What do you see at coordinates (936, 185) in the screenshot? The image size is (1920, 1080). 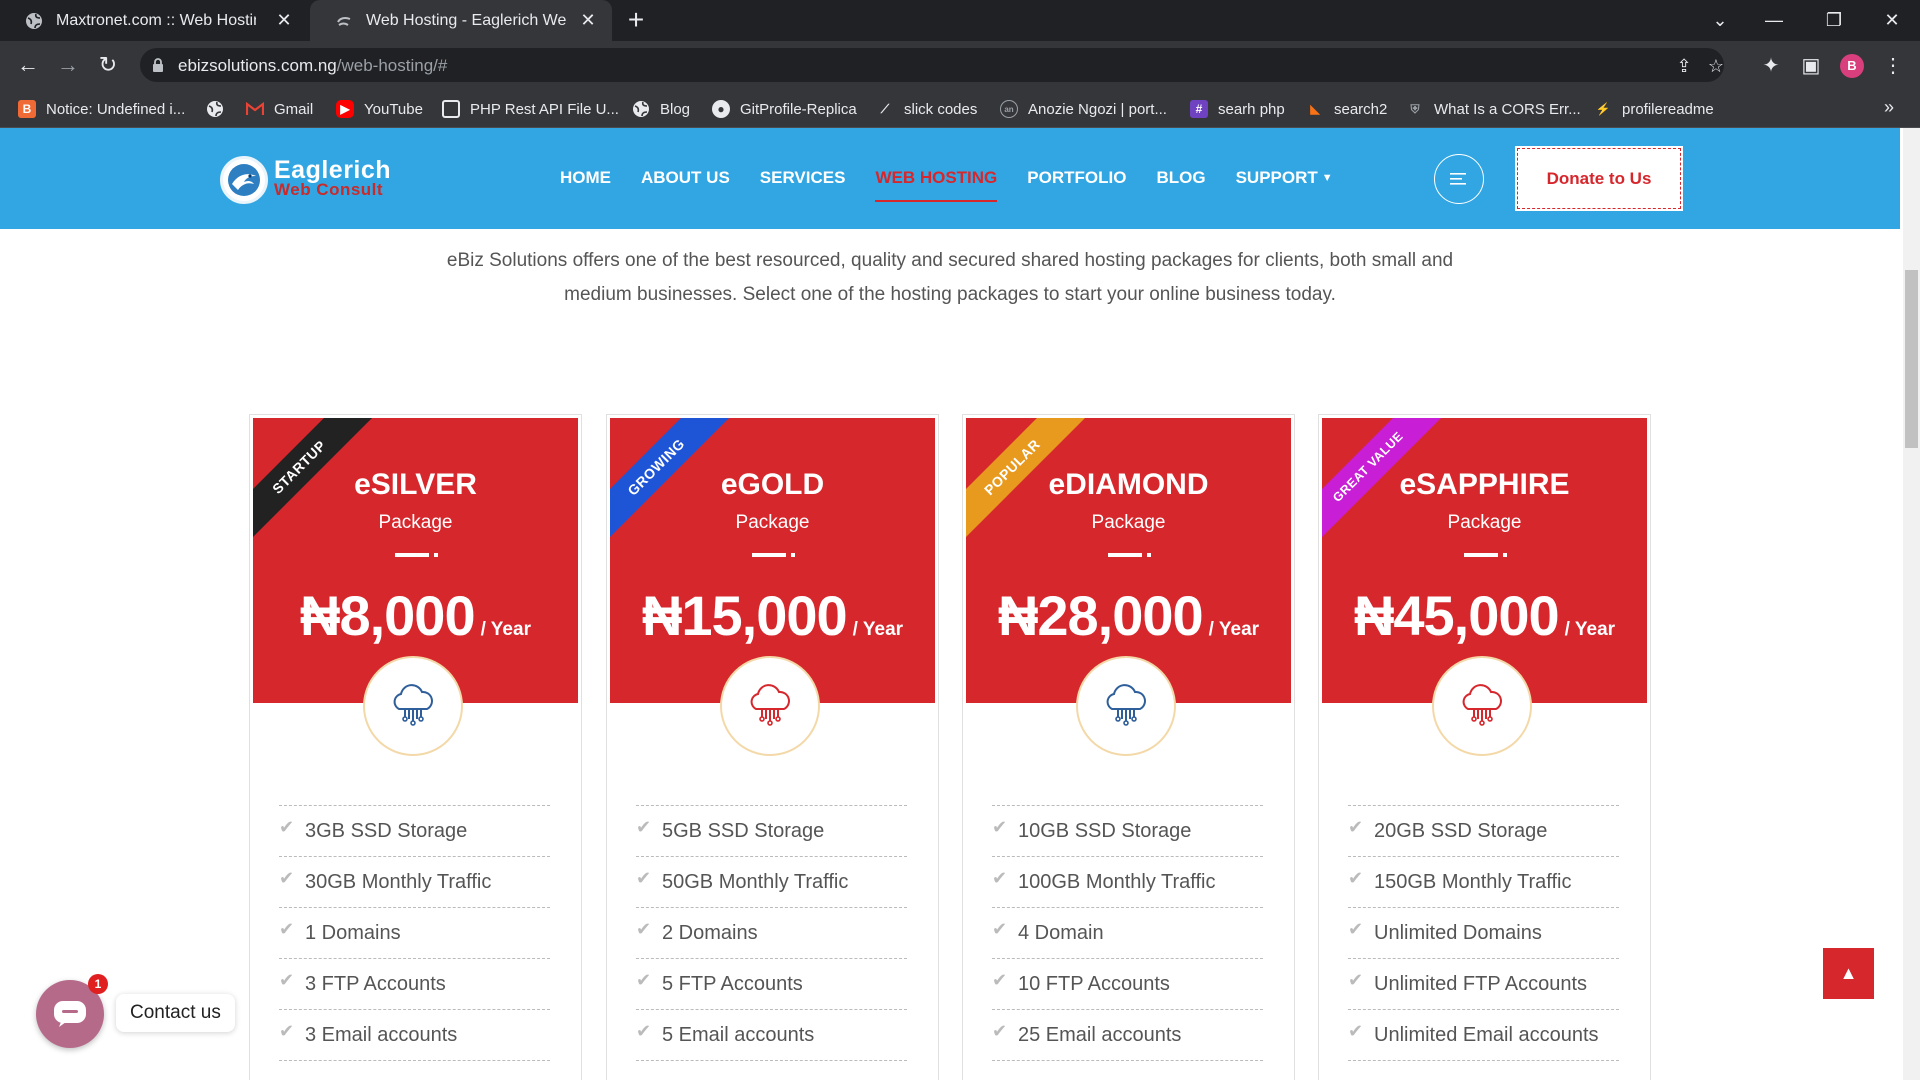 I see `nav-web-hosting: WEB HOSTING` at bounding box center [936, 185].